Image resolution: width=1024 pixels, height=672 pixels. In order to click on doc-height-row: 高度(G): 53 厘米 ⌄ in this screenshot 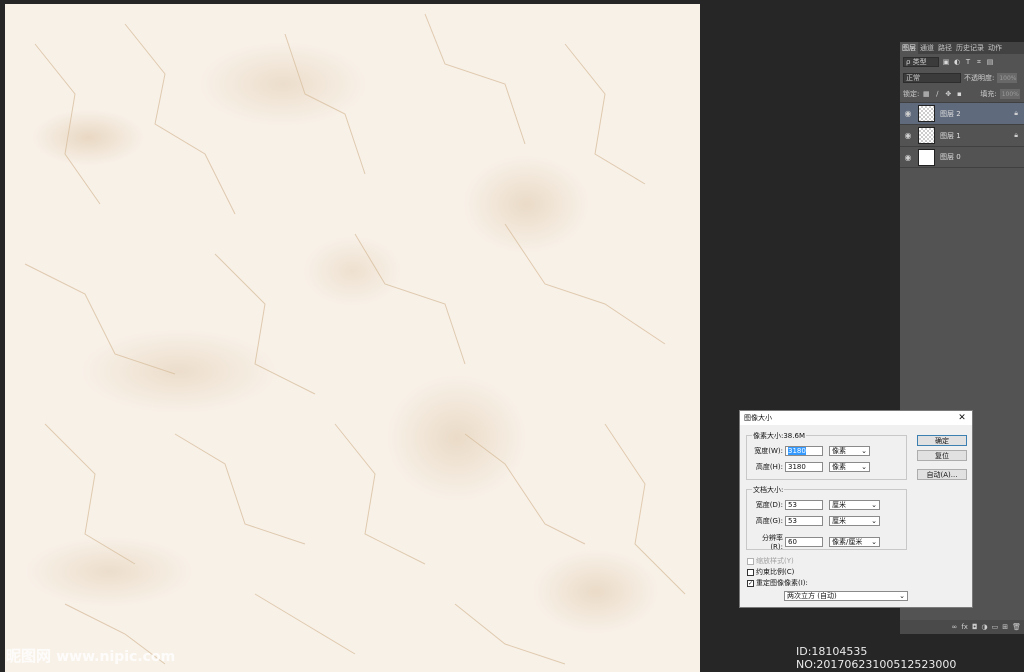, I will do `click(815, 521)`.